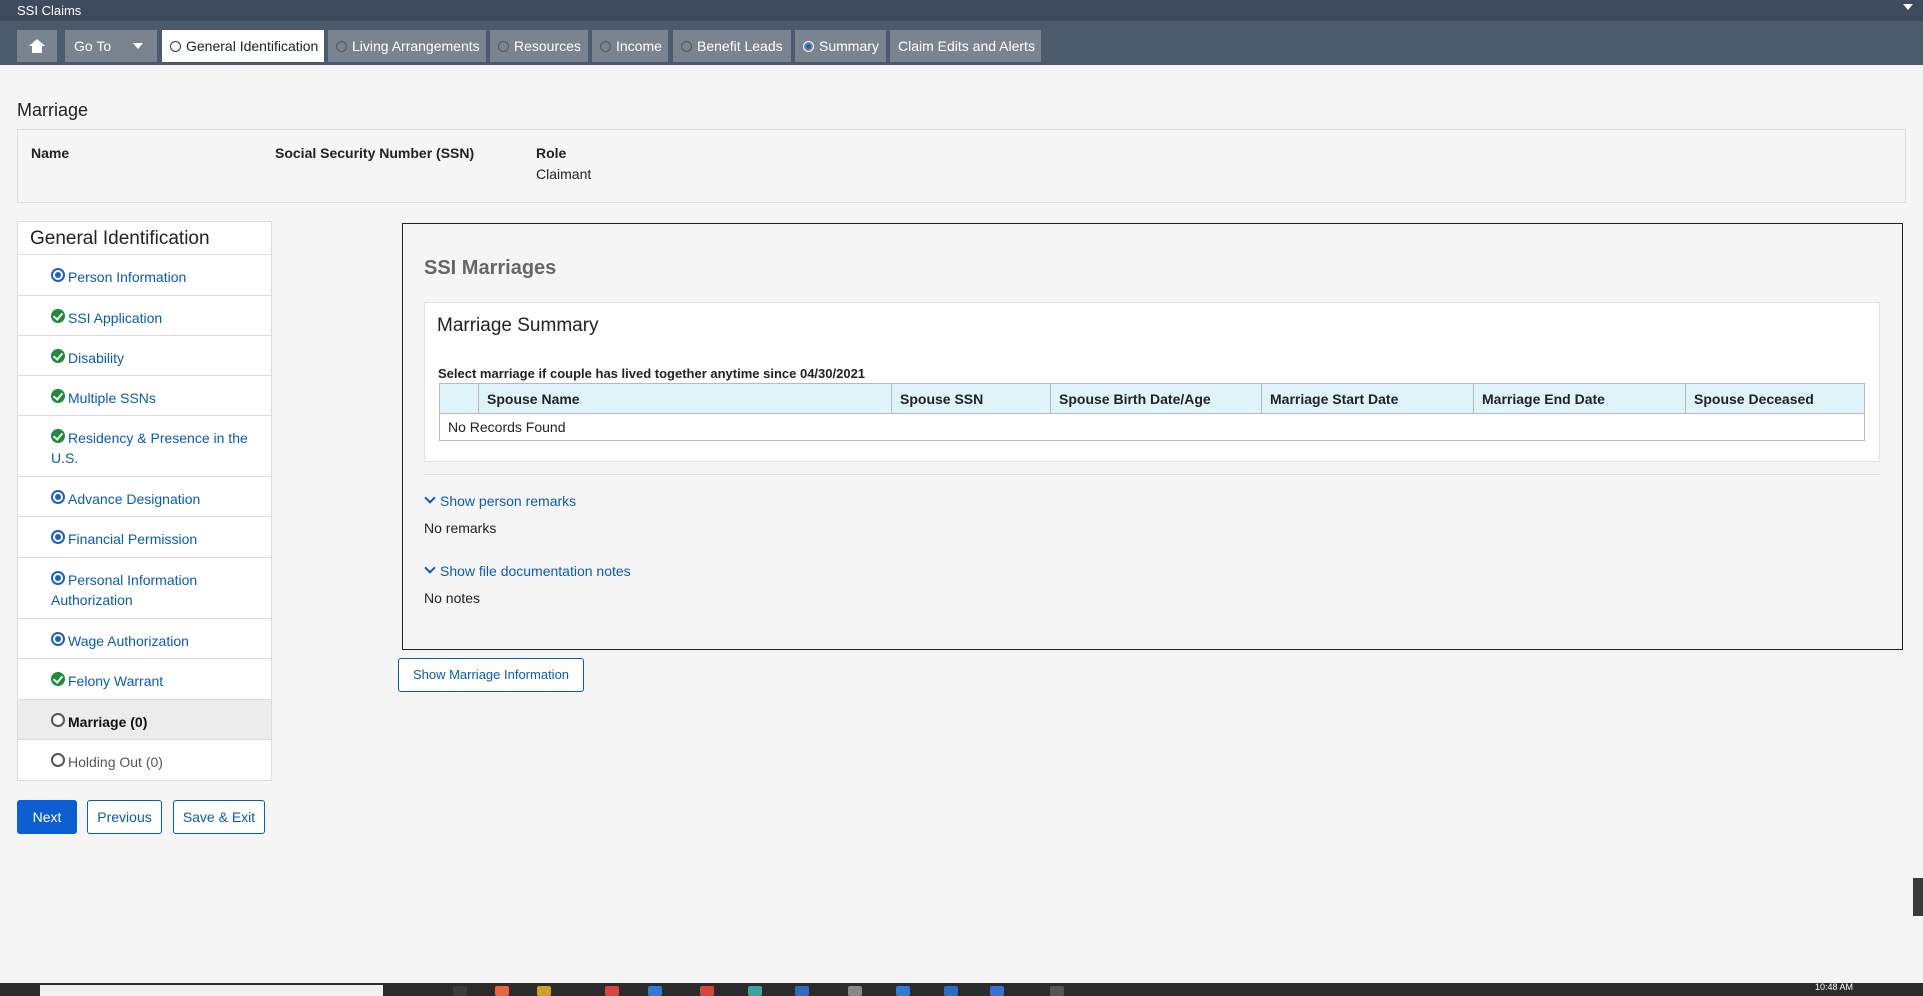 The height and width of the screenshot is (996, 1923). Describe the element at coordinates (127, 277) in the screenshot. I see `sidebar-item-label: Person Information` at that location.